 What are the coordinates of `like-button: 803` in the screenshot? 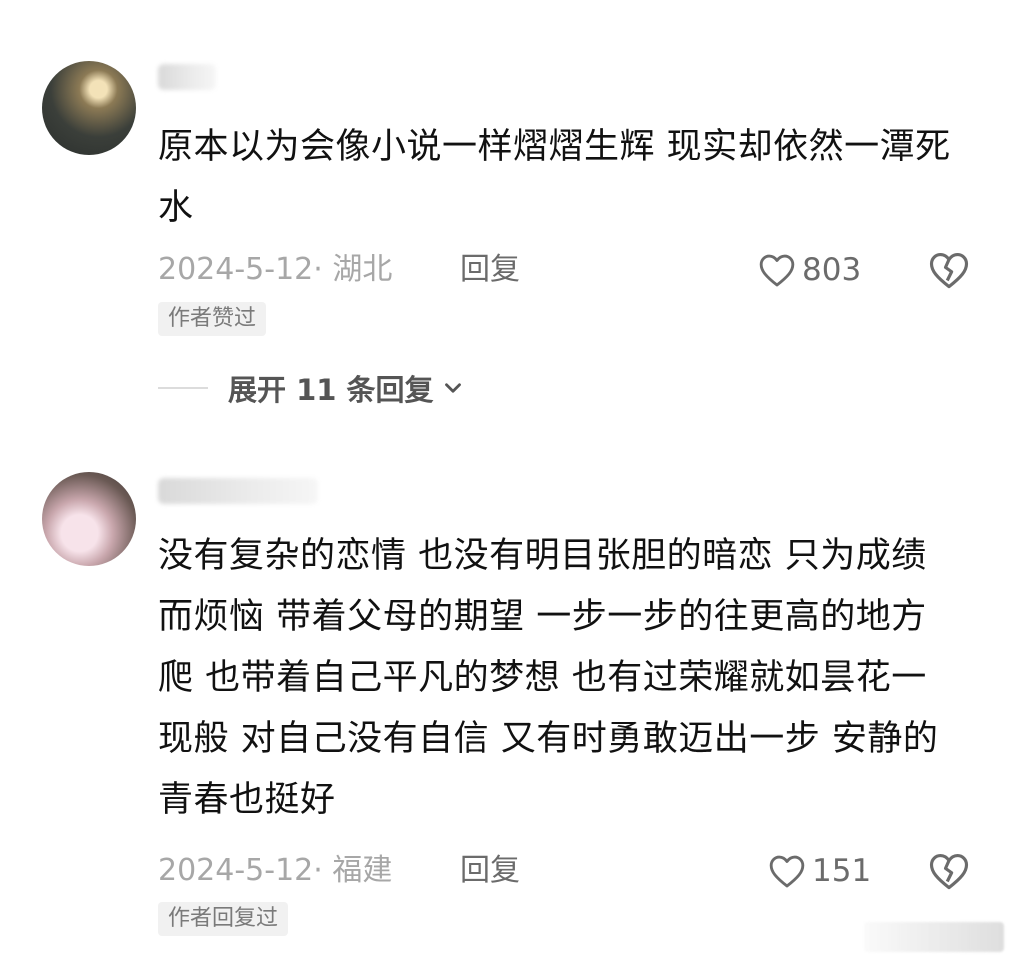 It's located at (809, 270).